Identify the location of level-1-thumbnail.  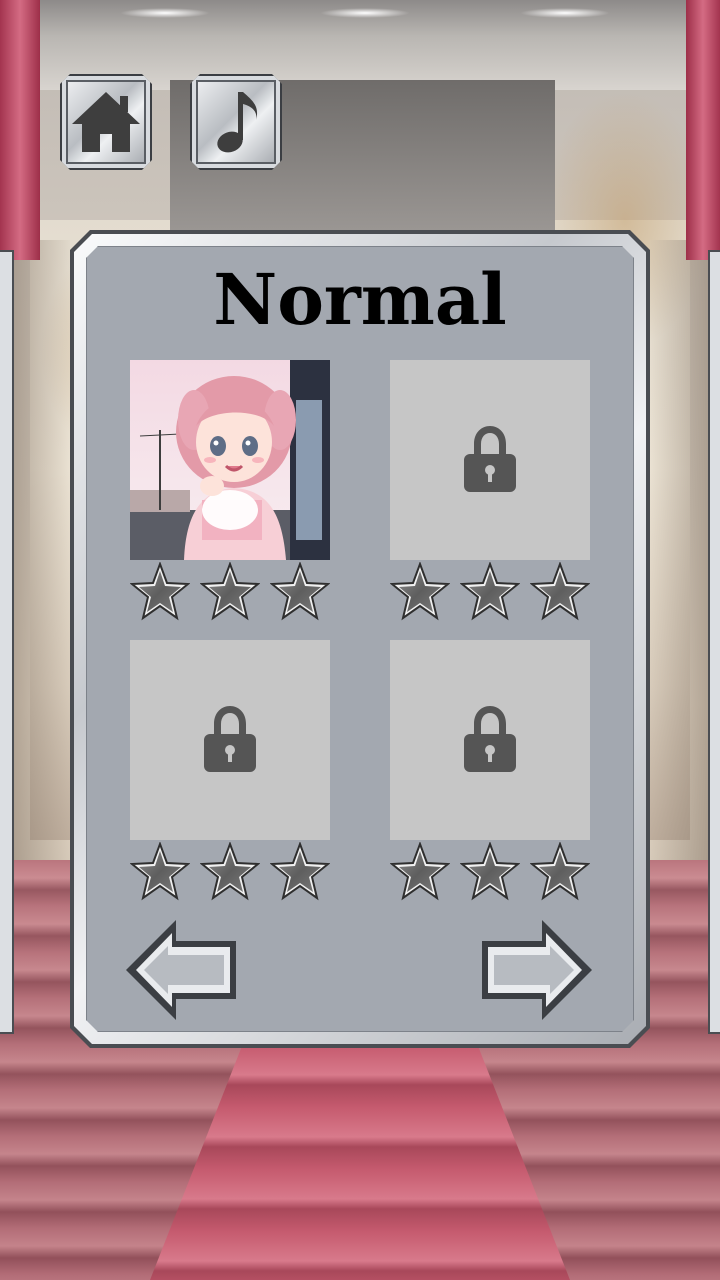
(230, 460).